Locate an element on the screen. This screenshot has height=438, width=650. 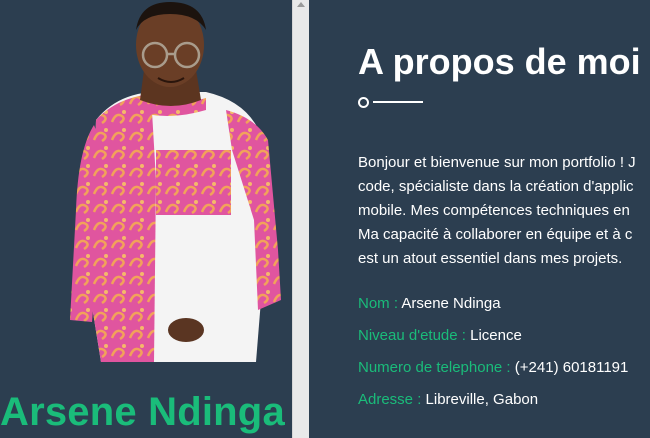
profile-name: Arsene Ndinga is located at coordinates (142, 412).